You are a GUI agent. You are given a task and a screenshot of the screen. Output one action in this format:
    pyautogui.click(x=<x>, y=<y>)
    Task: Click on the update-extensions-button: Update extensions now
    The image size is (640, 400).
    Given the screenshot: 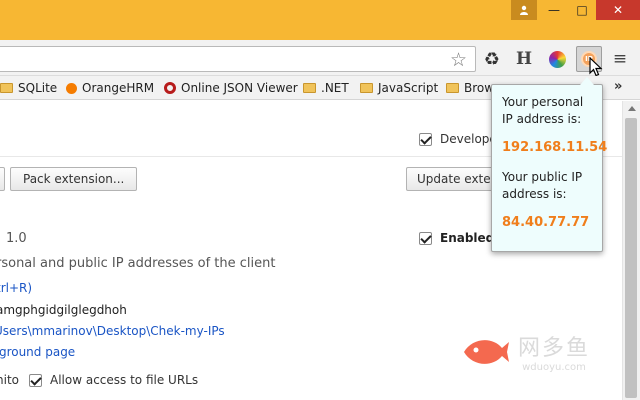 What is the action you would take?
    pyautogui.click(x=454, y=179)
    